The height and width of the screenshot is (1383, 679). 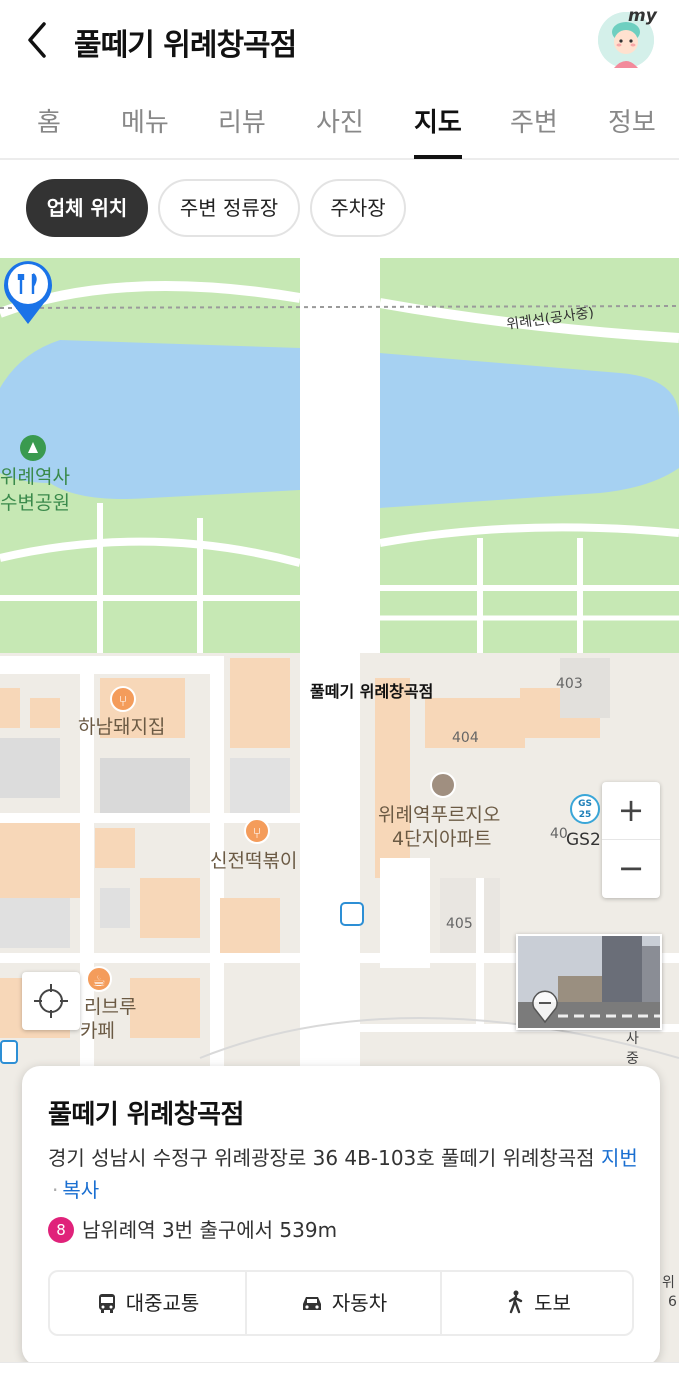 What do you see at coordinates (442, 837) in the screenshot?
I see `apartment-label-line2: 4단지아파트` at bounding box center [442, 837].